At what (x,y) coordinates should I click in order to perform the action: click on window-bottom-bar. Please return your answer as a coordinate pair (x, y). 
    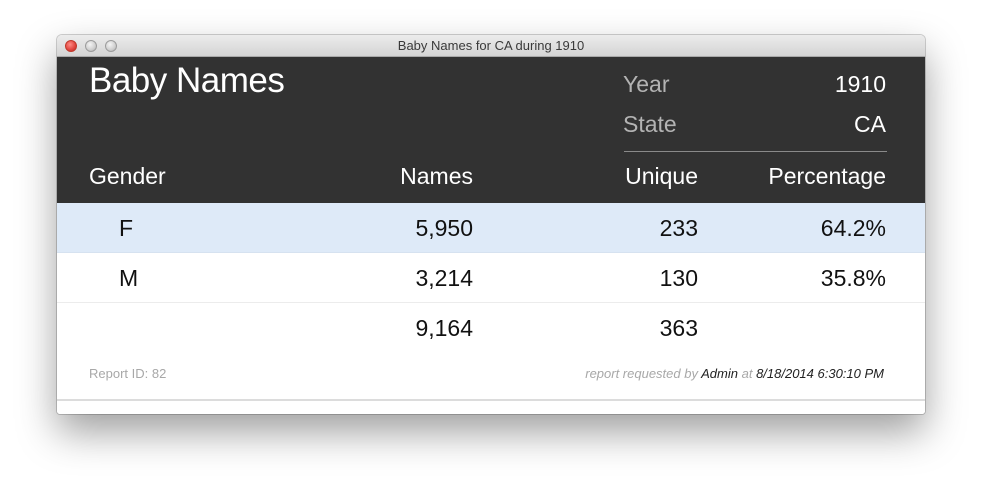
    Looking at the image, I should click on (491, 406).